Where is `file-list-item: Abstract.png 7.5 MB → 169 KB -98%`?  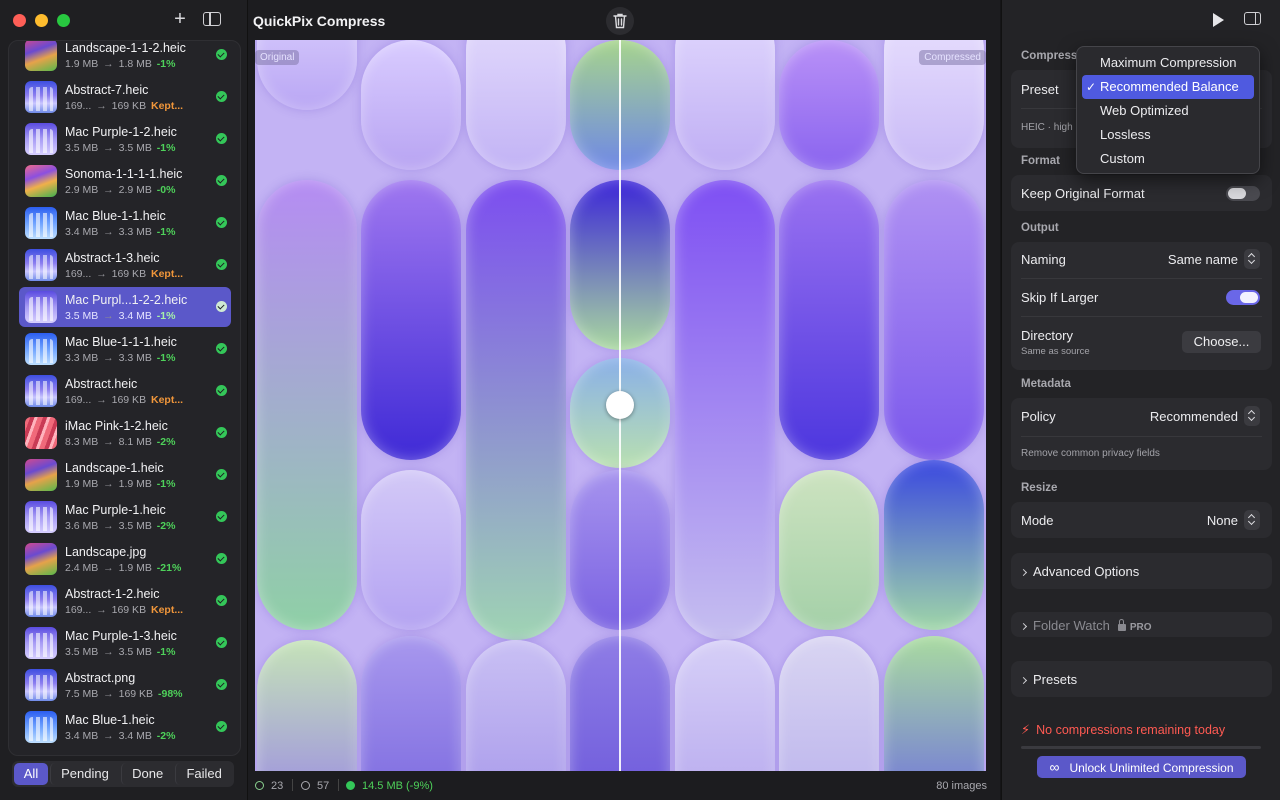 file-list-item: Abstract.png 7.5 MB → 169 KB -98% is located at coordinates (125, 685).